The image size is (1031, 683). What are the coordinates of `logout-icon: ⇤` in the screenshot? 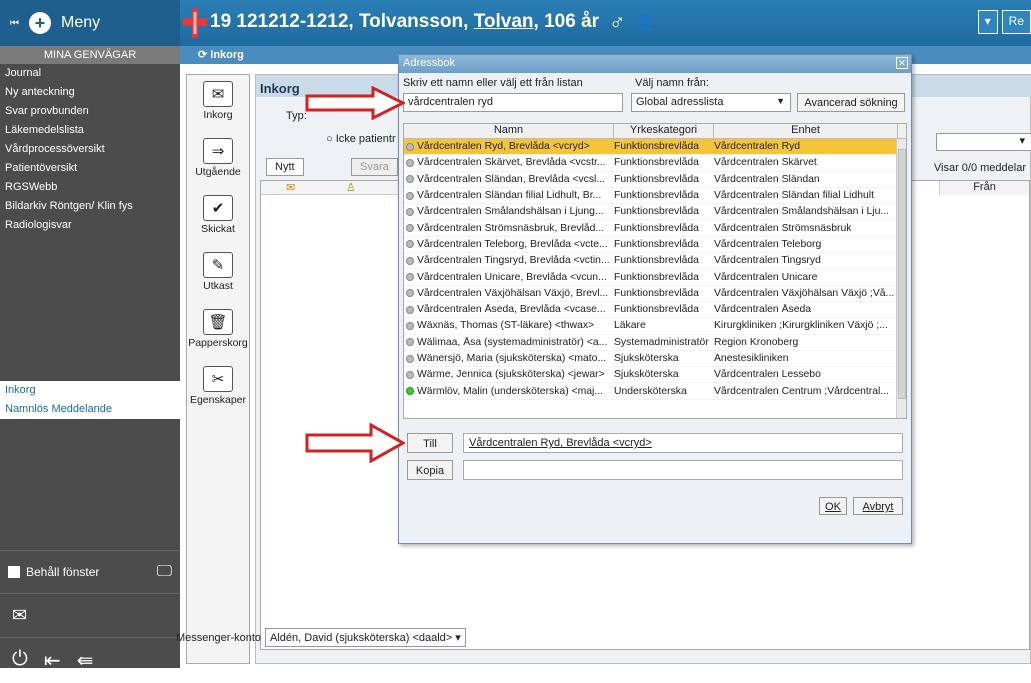 It's located at (52, 660).